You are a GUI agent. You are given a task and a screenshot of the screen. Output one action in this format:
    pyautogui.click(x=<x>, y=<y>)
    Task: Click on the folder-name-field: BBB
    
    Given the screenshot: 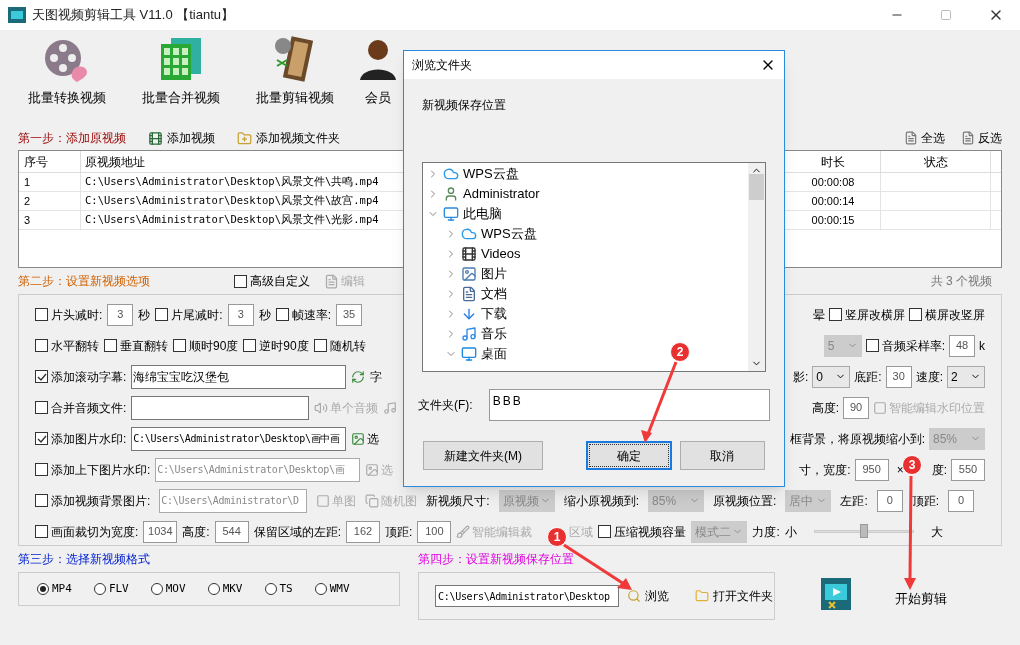 What is the action you would take?
    pyautogui.click(x=629, y=405)
    